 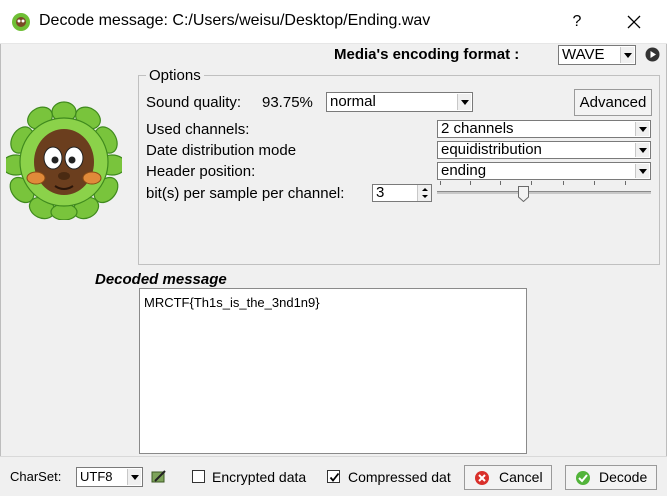 What do you see at coordinates (544, 150) in the screenshot?
I see `distribution-select: equidistribution` at bounding box center [544, 150].